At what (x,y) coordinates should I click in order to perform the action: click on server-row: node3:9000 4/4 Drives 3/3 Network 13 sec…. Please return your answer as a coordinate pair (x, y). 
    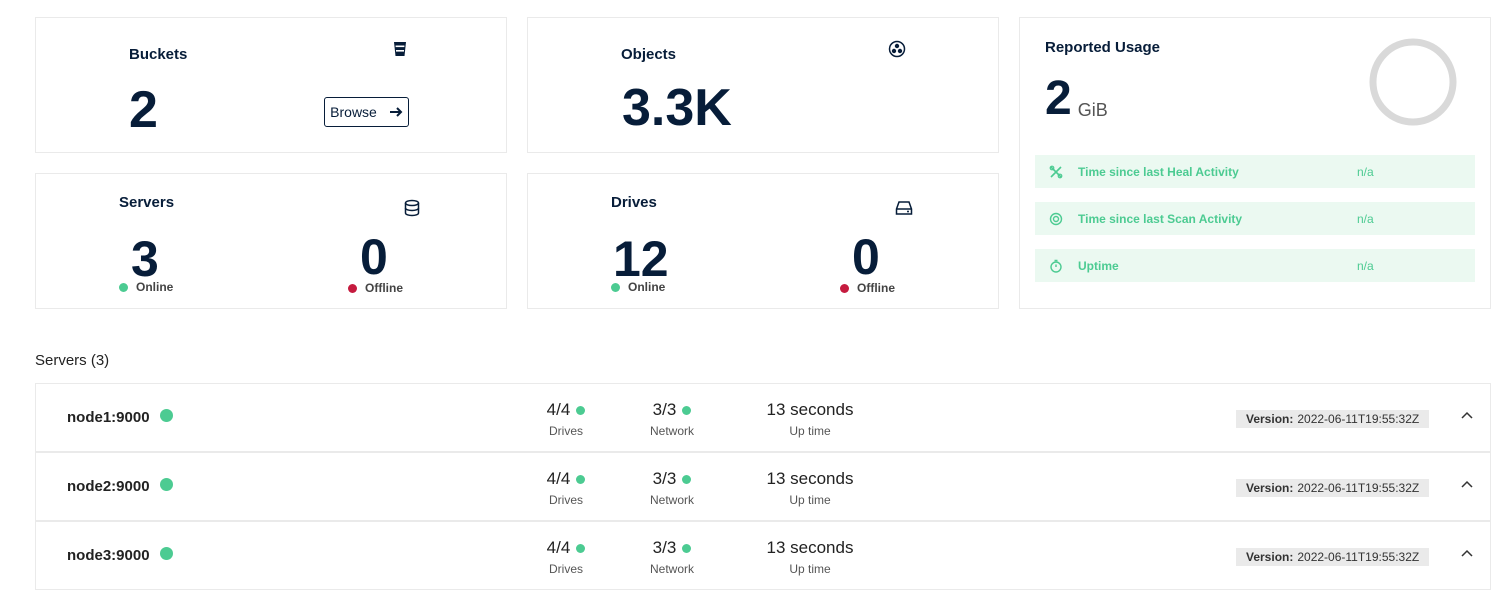
    Looking at the image, I should click on (763, 555).